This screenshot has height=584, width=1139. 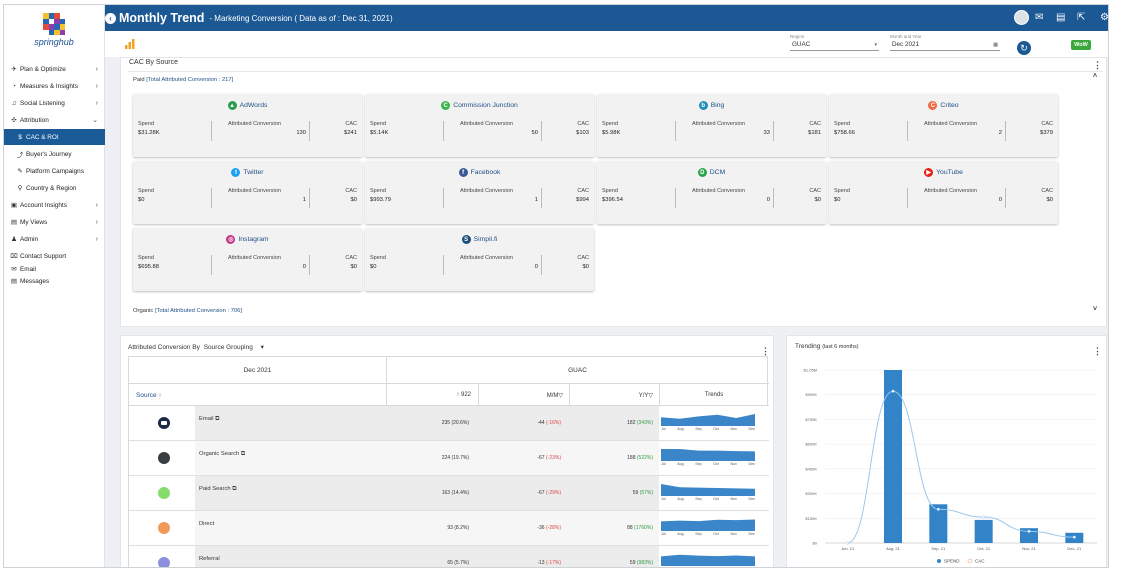 What do you see at coordinates (54, 24) in the screenshot?
I see `springhub-logo-icon` at bounding box center [54, 24].